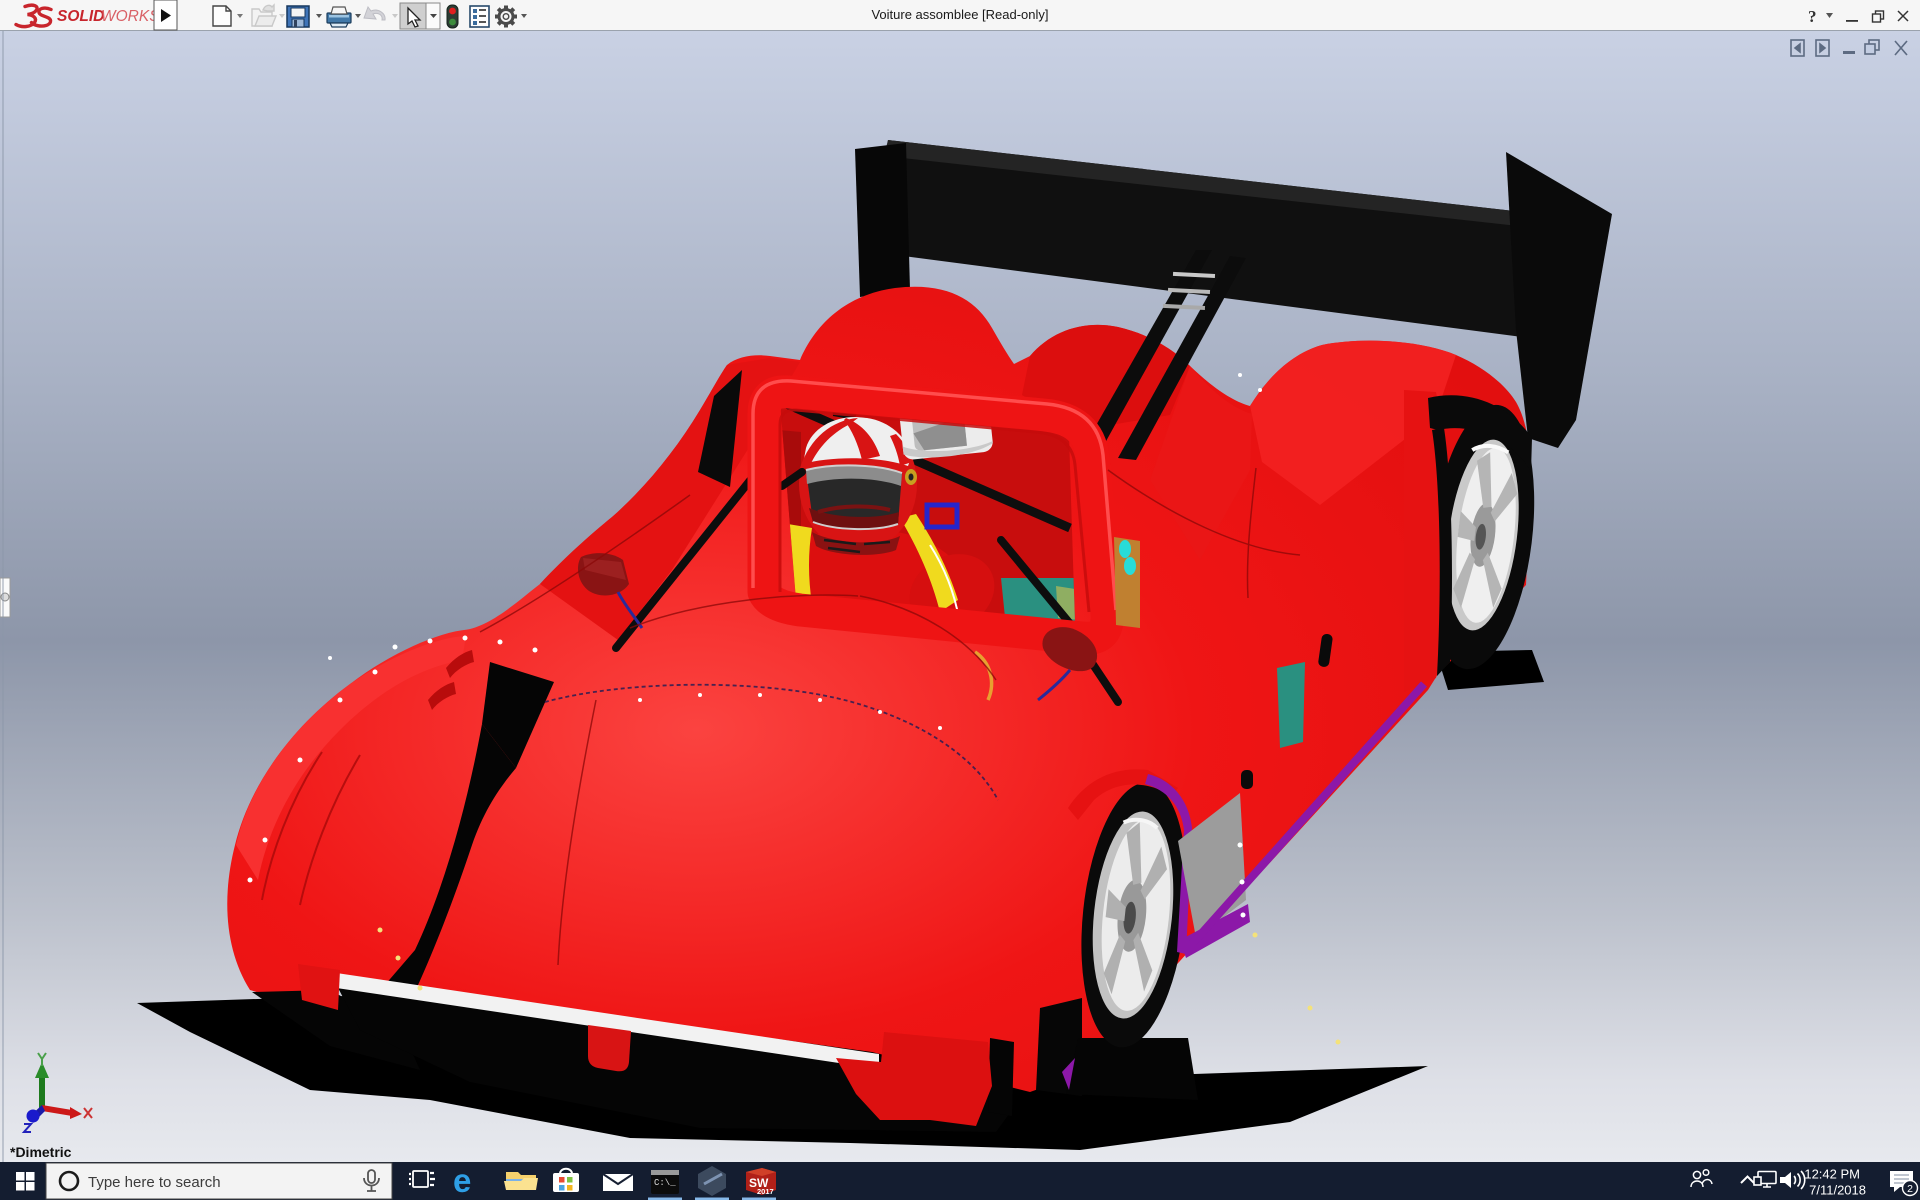 This screenshot has width=1920, height=1200. What do you see at coordinates (765, 1191) in the screenshot?
I see `svg-text: 2017` at bounding box center [765, 1191].